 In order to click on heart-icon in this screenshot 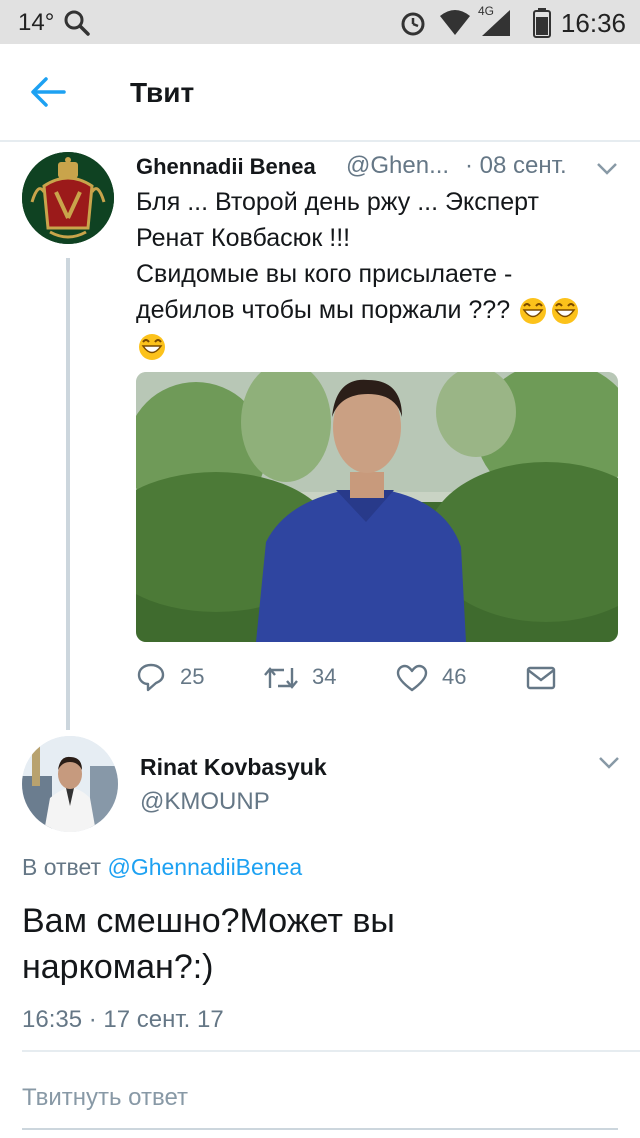, I will do `click(412, 678)`.